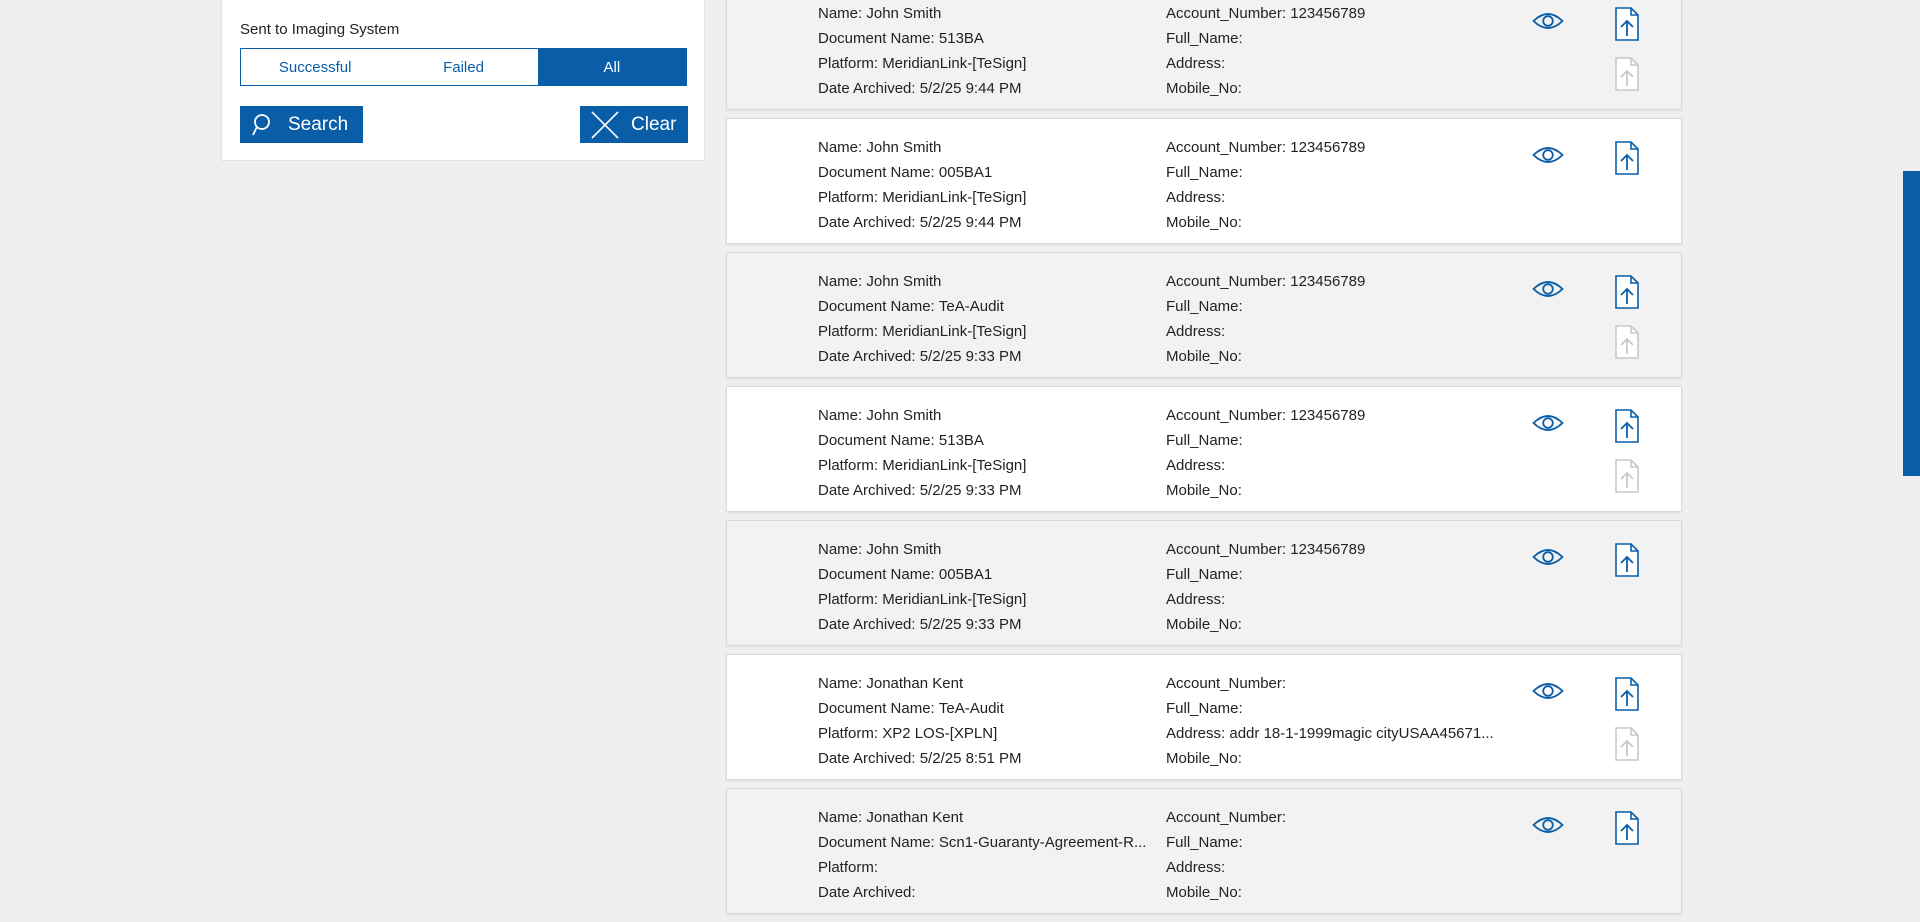  I want to click on scrollbar-thumb, so click(1911, 323).